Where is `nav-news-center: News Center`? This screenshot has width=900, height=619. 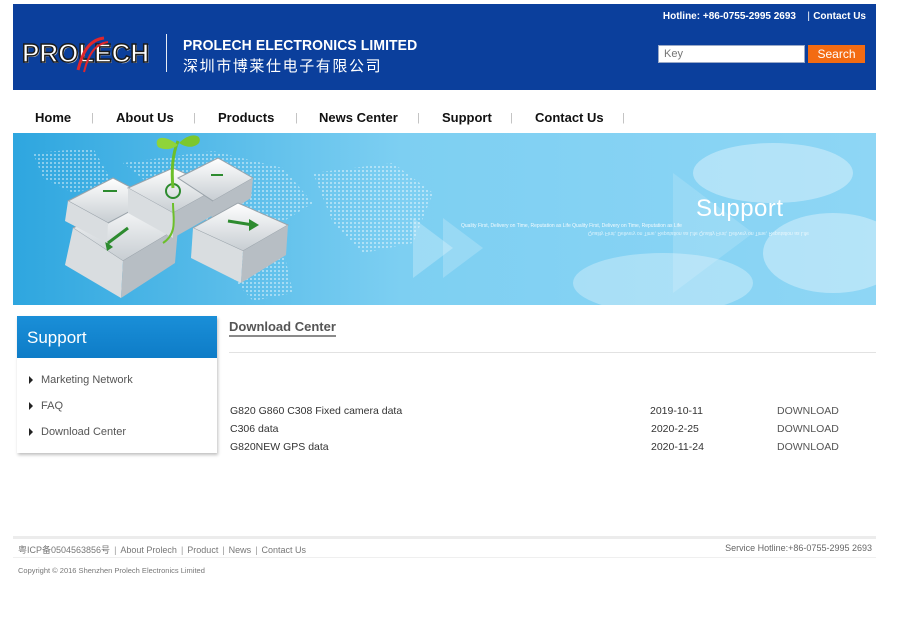 nav-news-center: News Center is located at coordinates (358, 117).